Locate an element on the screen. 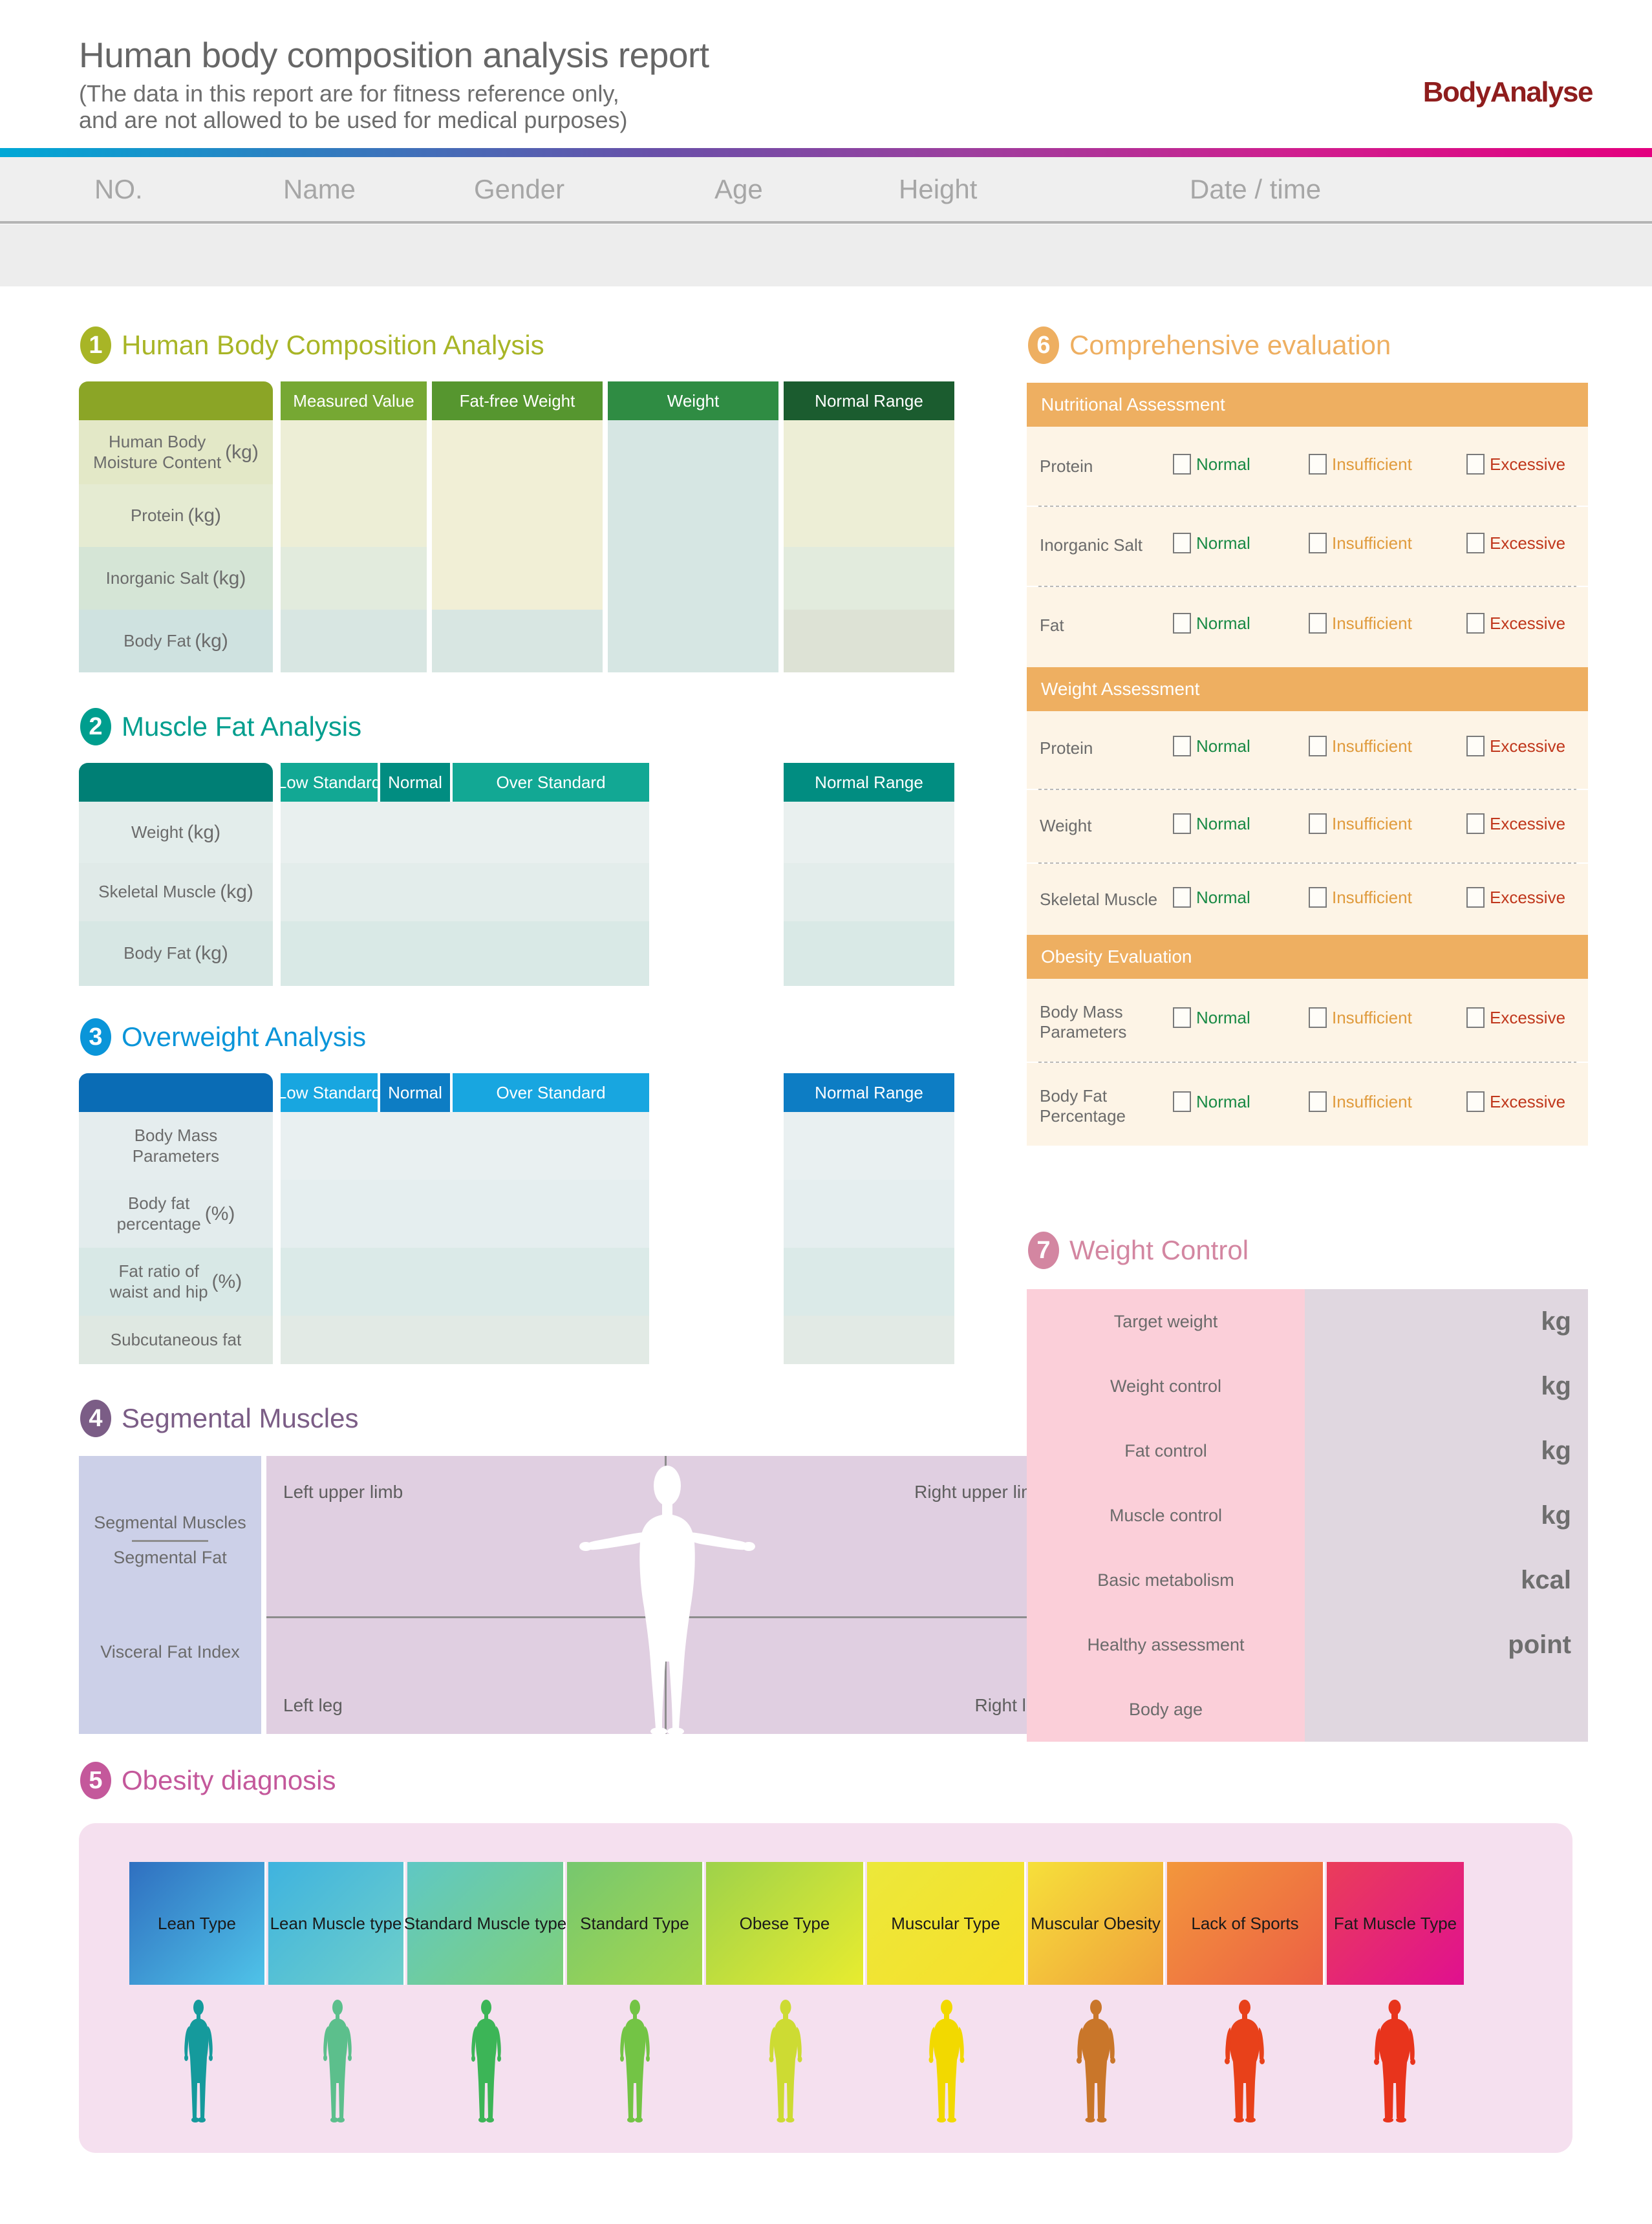  wc-row-muscle-control: Muscle control kg is located at coordinates (1307, 1515).